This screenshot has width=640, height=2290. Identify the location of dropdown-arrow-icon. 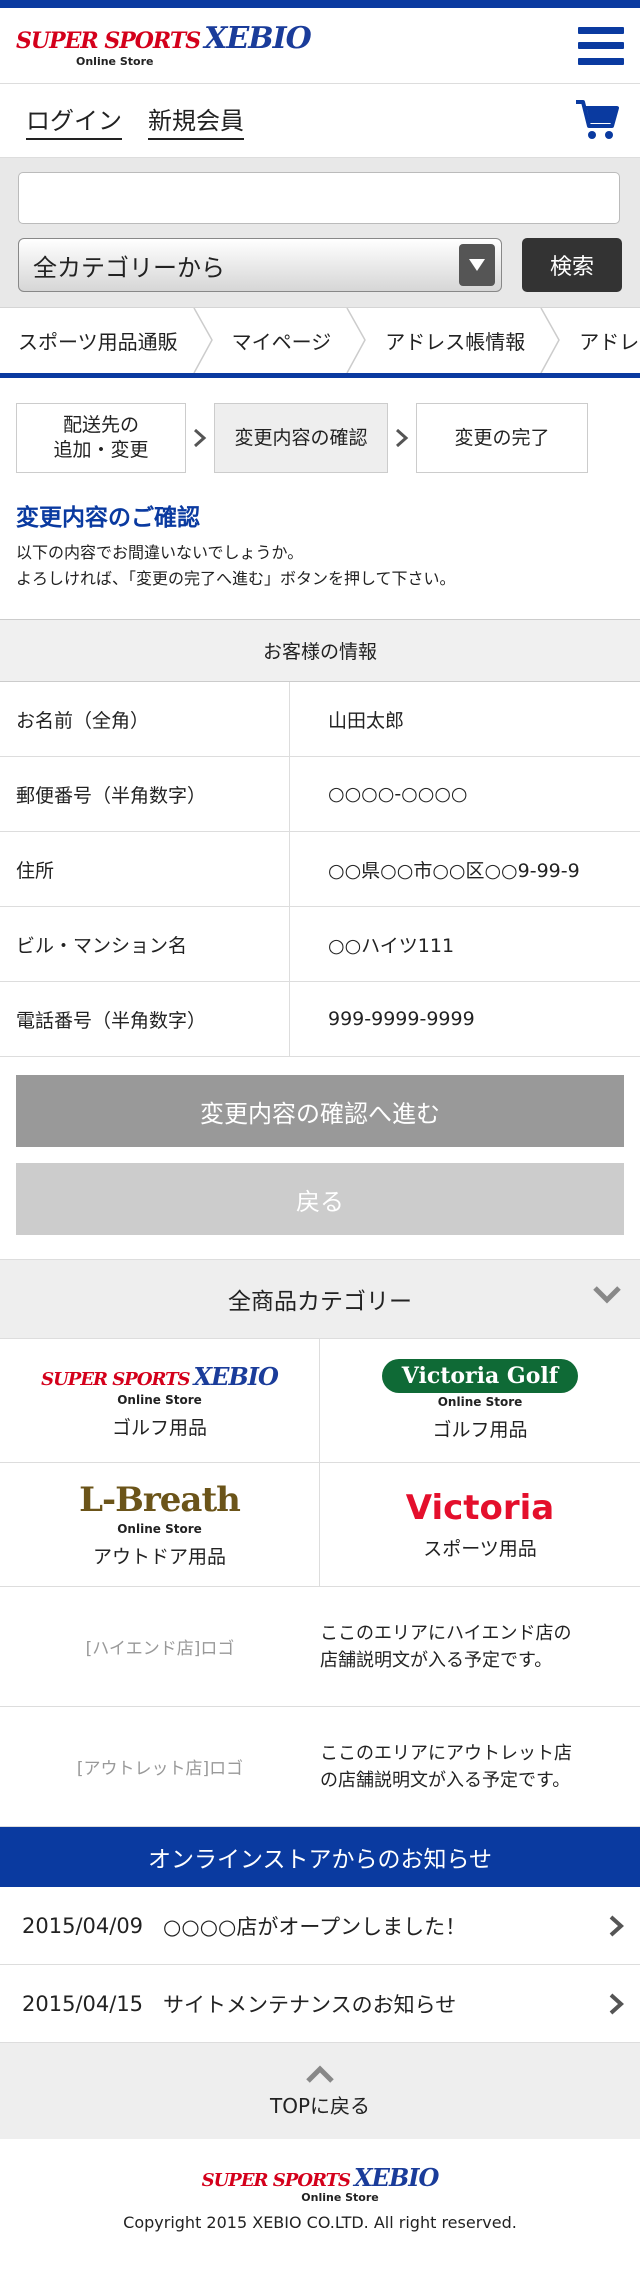
(477, 265).